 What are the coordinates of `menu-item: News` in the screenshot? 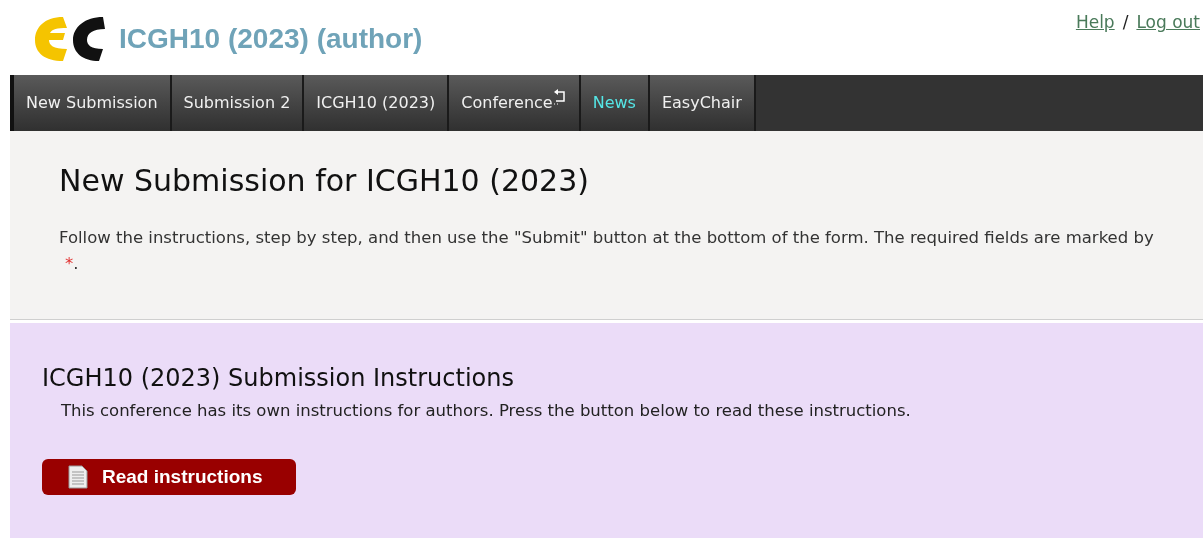 It's located at (615, 103).